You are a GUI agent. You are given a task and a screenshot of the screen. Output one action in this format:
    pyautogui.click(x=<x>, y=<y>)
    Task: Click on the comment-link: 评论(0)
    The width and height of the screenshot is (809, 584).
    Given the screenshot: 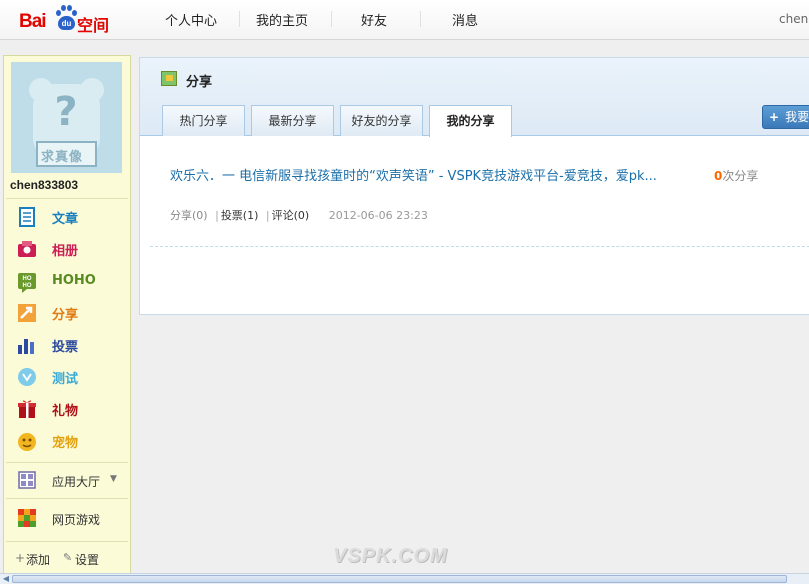 What is the action you would take?
    pyautogui.click(x=291, y=215)
    